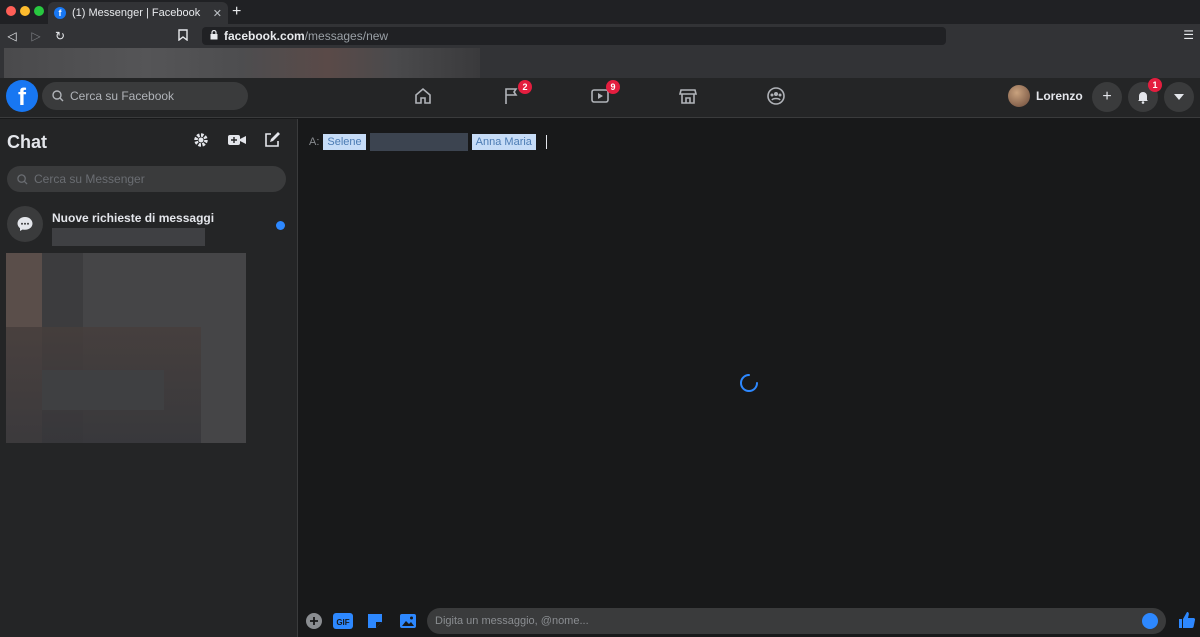 The width and height of the screenshot is (1200, 637). What do you see at coordinates (183, 36) in the screenshot?
I see `bookmark-icon` at bounding box center [183, 36].